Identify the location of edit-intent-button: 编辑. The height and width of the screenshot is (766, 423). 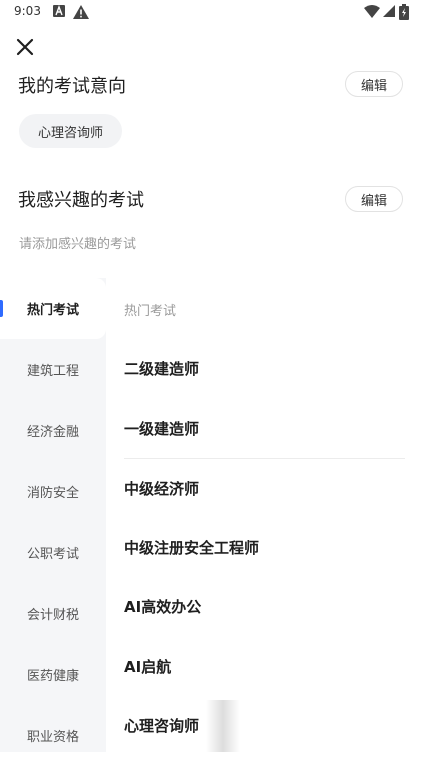
(374, 84).